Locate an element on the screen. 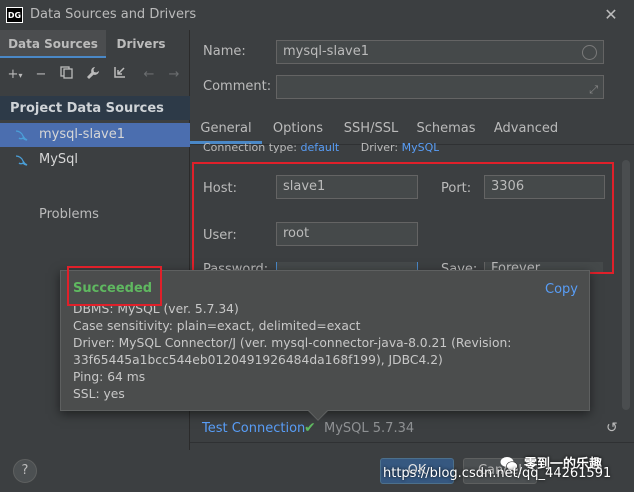  right-tabs: General Options SSH/SSL Schemas Advanced is located at coordinates (412, 130).